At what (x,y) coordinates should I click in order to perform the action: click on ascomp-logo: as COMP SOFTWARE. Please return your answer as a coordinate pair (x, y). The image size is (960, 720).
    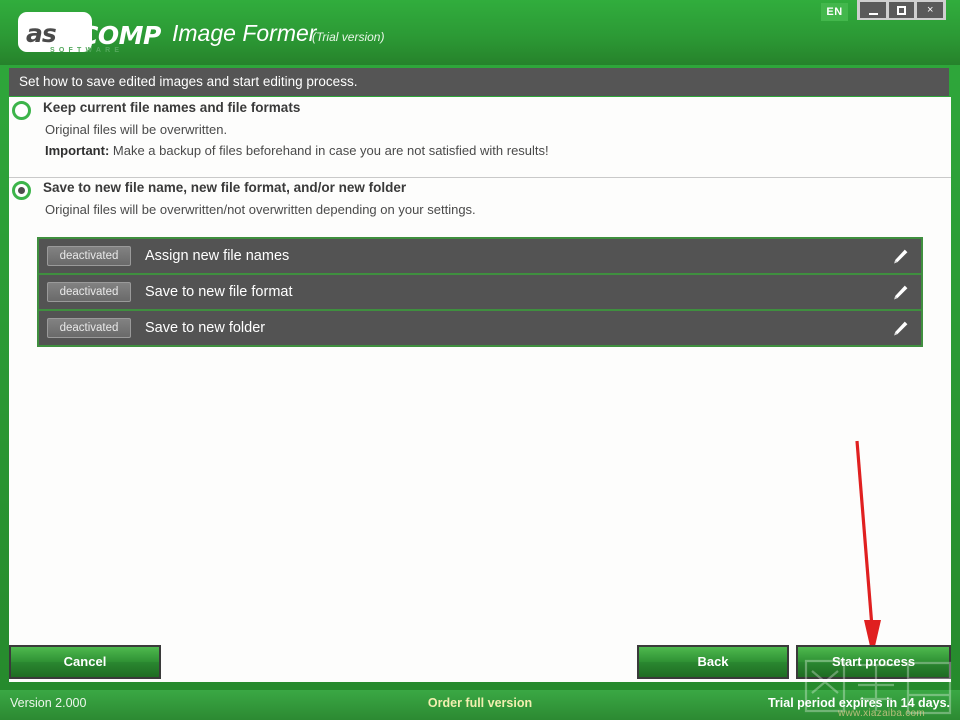
    Looking at the image, I should click on (90, 34).